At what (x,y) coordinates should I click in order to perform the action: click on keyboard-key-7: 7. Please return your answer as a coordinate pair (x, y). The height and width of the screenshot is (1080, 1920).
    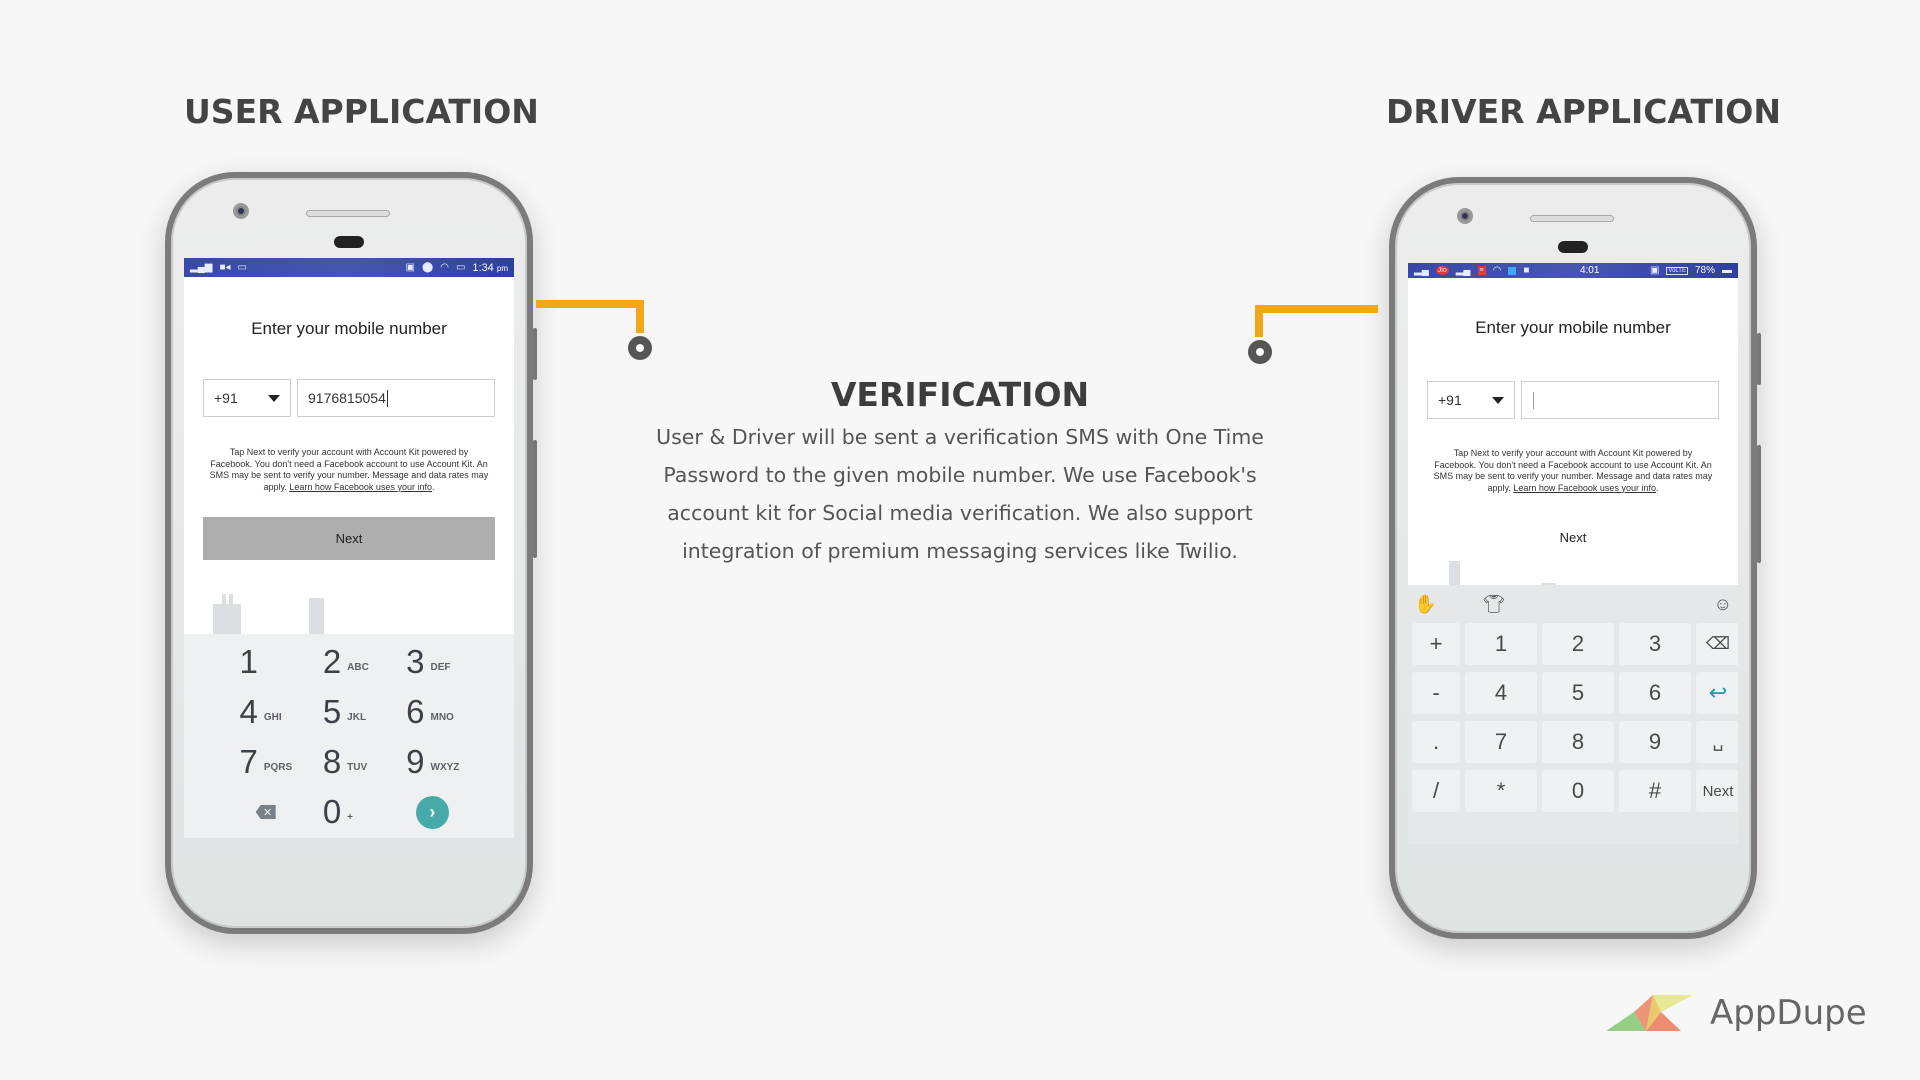
    Looking at the image, I should click on (1501, 742).